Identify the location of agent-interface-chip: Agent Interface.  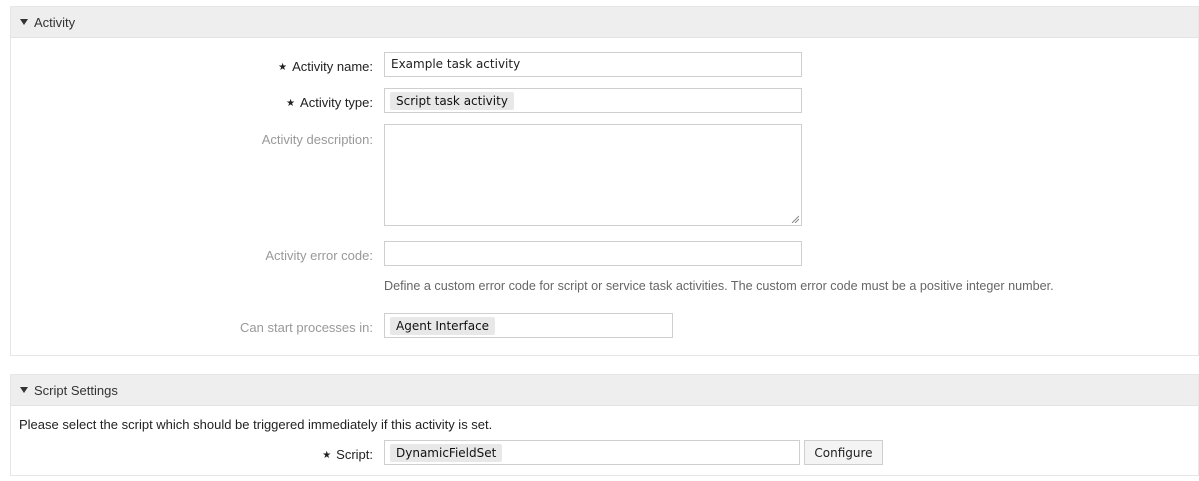
(443, 326).